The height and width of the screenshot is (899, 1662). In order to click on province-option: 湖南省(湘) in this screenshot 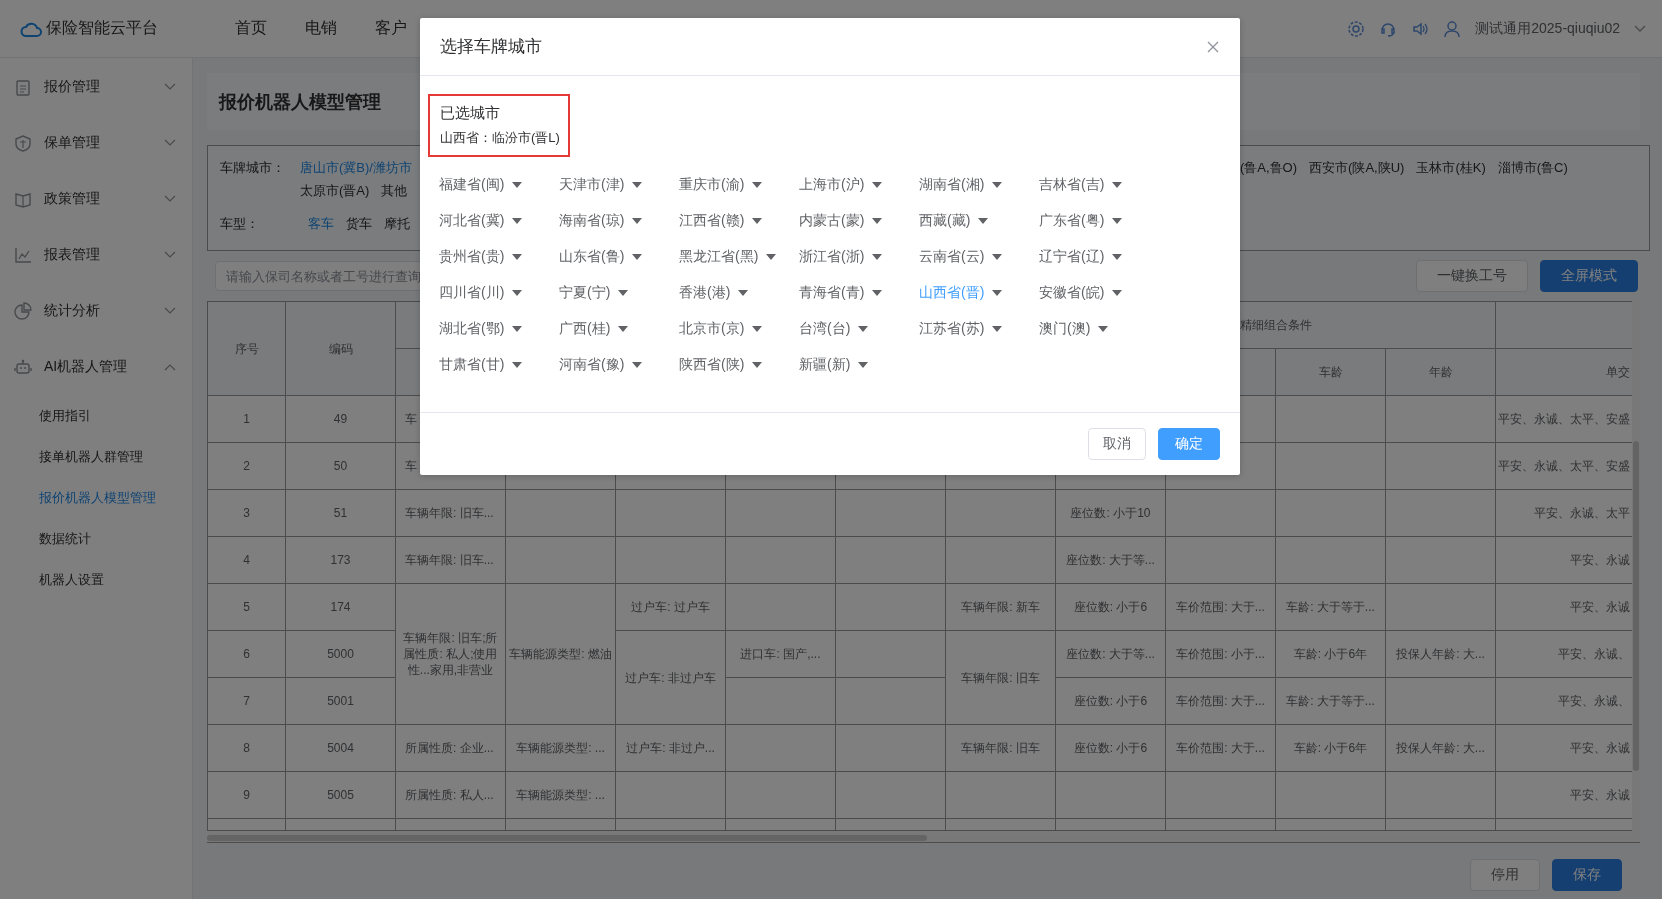, I will do `click(952, 185)`.